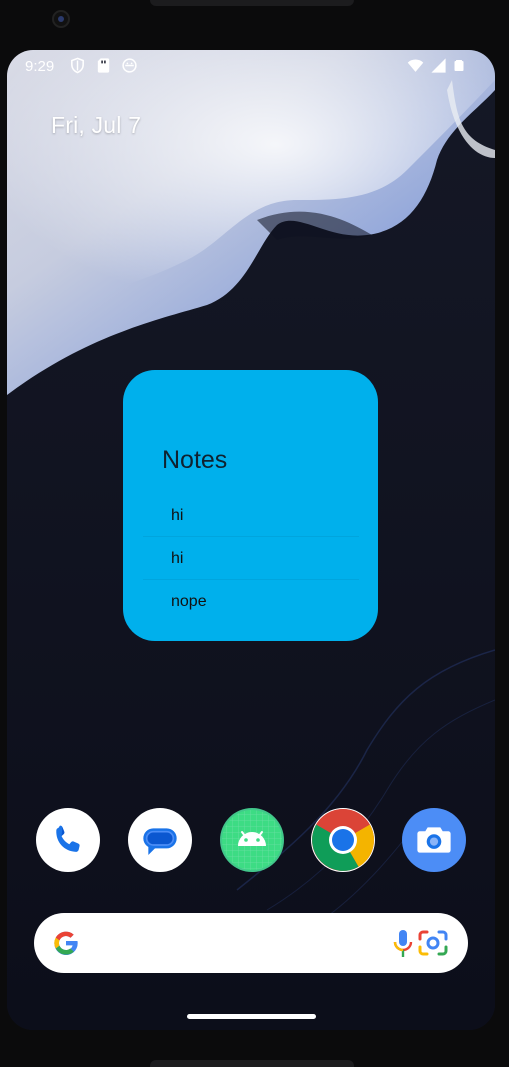 Image resolution: width=509 pixels, height=1067 pixels. I want to click on app-dock, so click(251, 840).